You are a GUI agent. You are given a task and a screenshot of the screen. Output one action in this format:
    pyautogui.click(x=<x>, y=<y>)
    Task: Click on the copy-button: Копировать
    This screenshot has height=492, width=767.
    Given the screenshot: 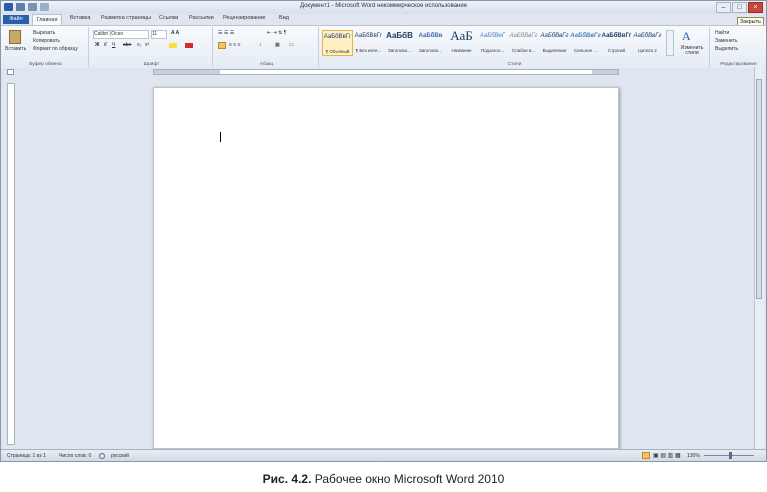 What is the action you would take?
    pyautogui.click(x=46, y=41)
    